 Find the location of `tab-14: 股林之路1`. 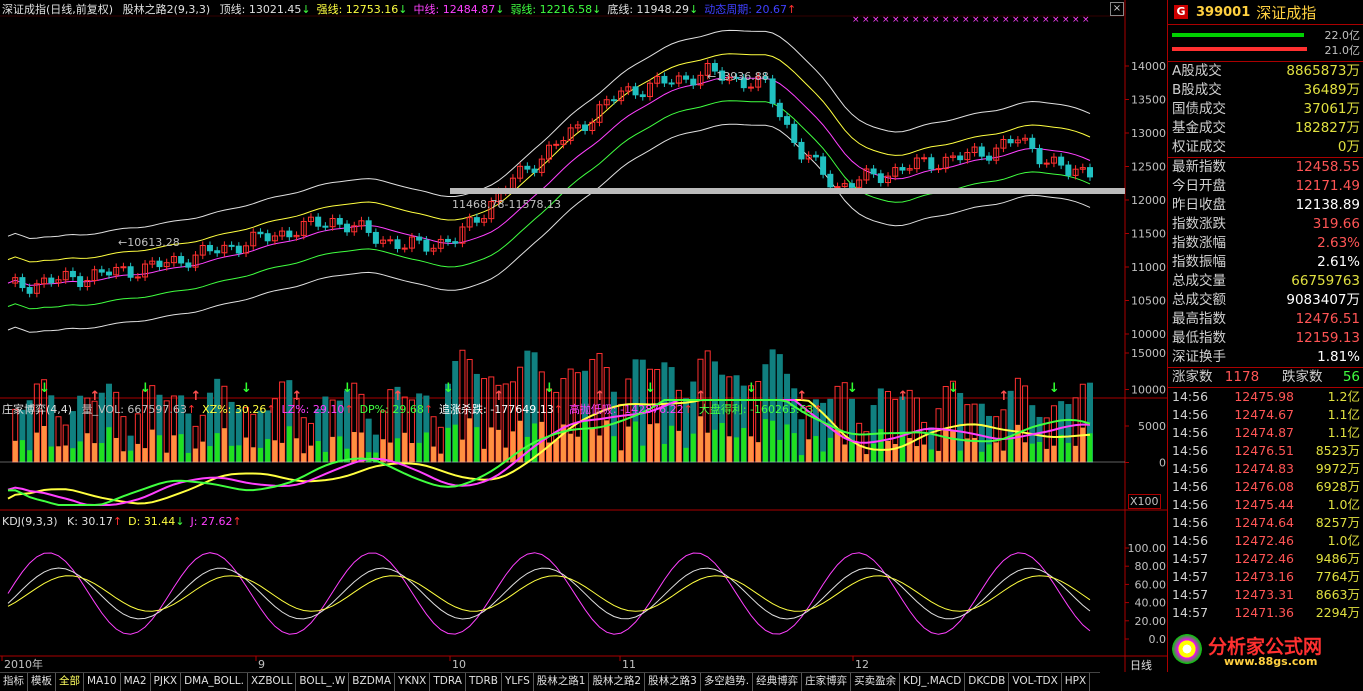

tab-14: 股林之路1 is located at coordinates (562, 682).